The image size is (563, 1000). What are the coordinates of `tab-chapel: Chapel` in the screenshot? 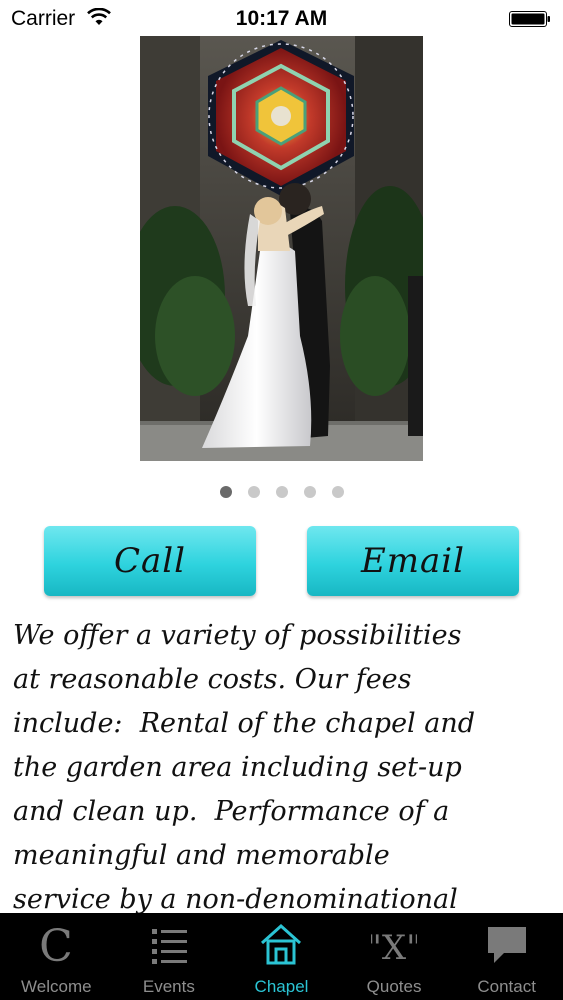 It's located at (281, 956).